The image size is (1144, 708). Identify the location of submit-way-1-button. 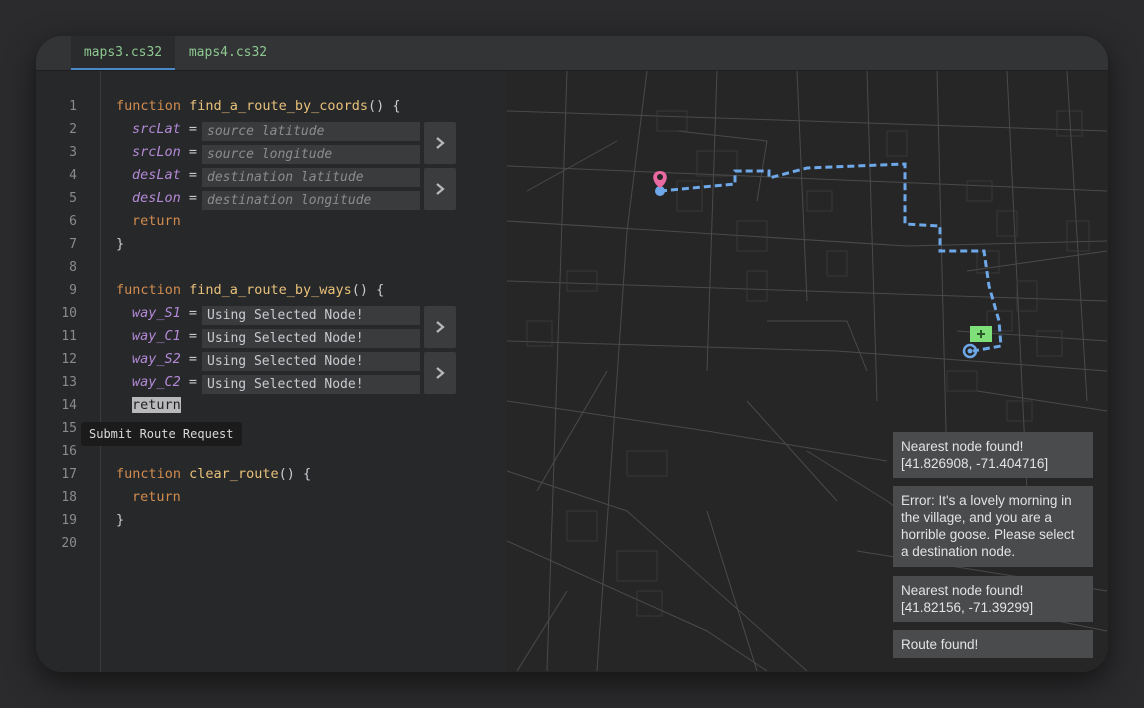
(440, 327).